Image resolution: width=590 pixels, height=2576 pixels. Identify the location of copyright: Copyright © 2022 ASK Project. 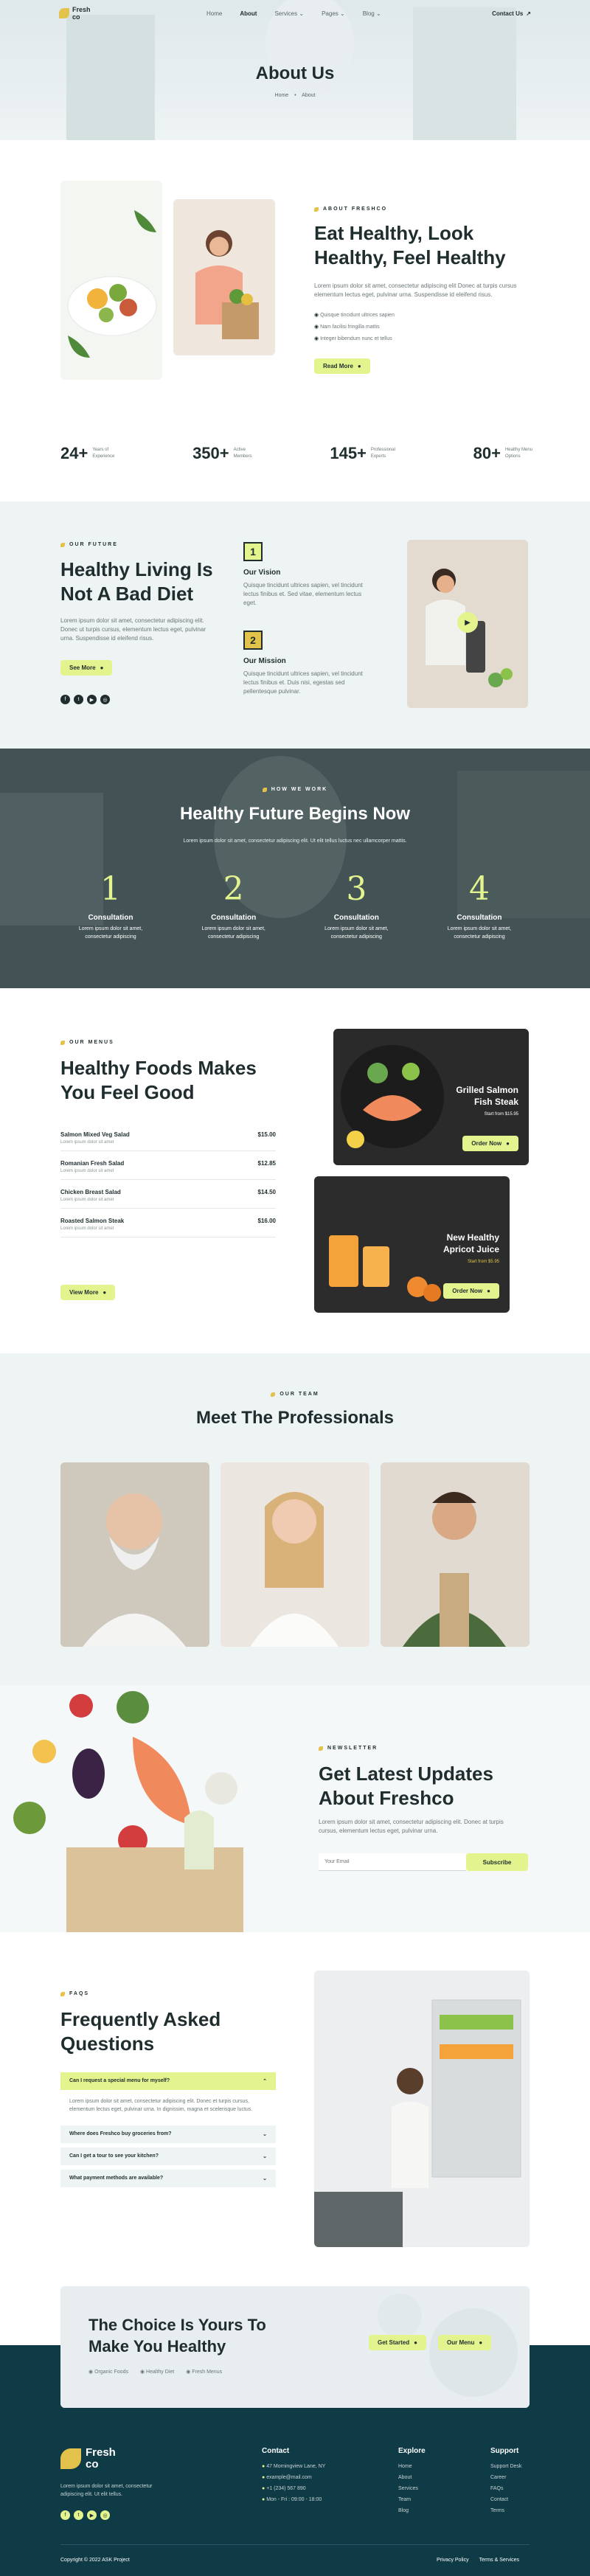
(95, 2560).